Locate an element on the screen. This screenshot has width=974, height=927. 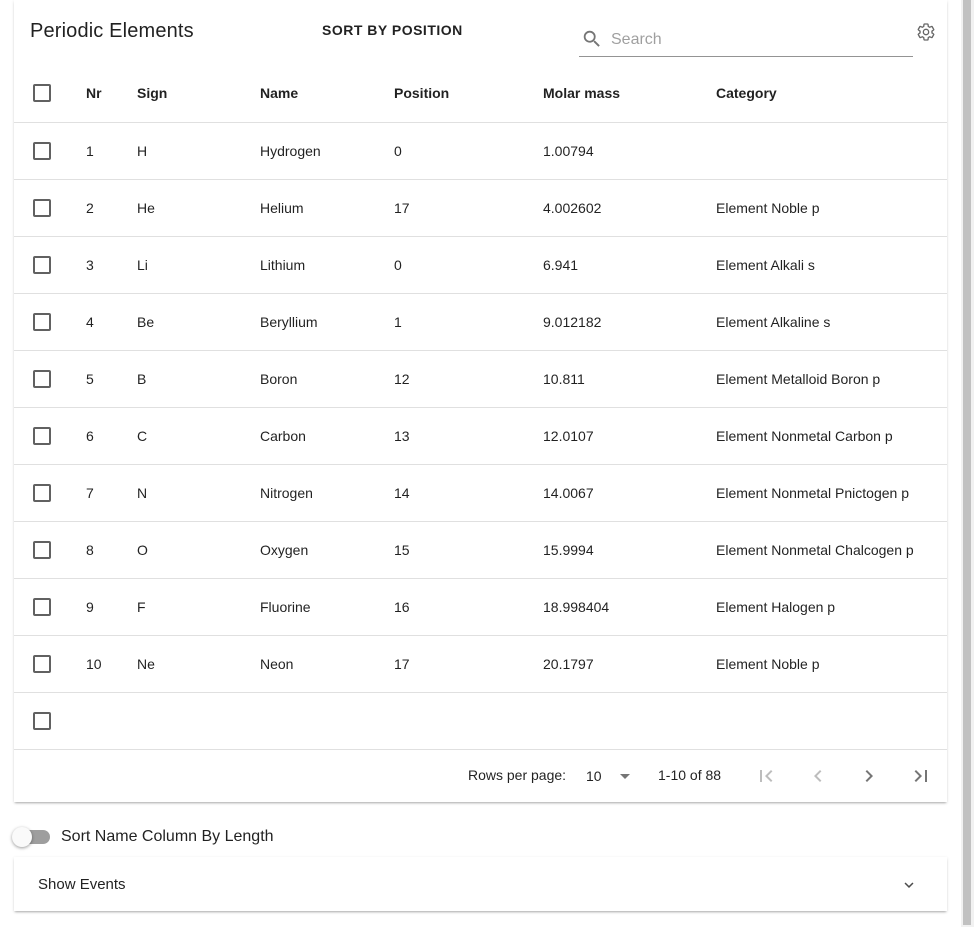
table-row: 9 F Fluorine 16 18.998404 Element Halogen p is located at coordinates (480, 607).